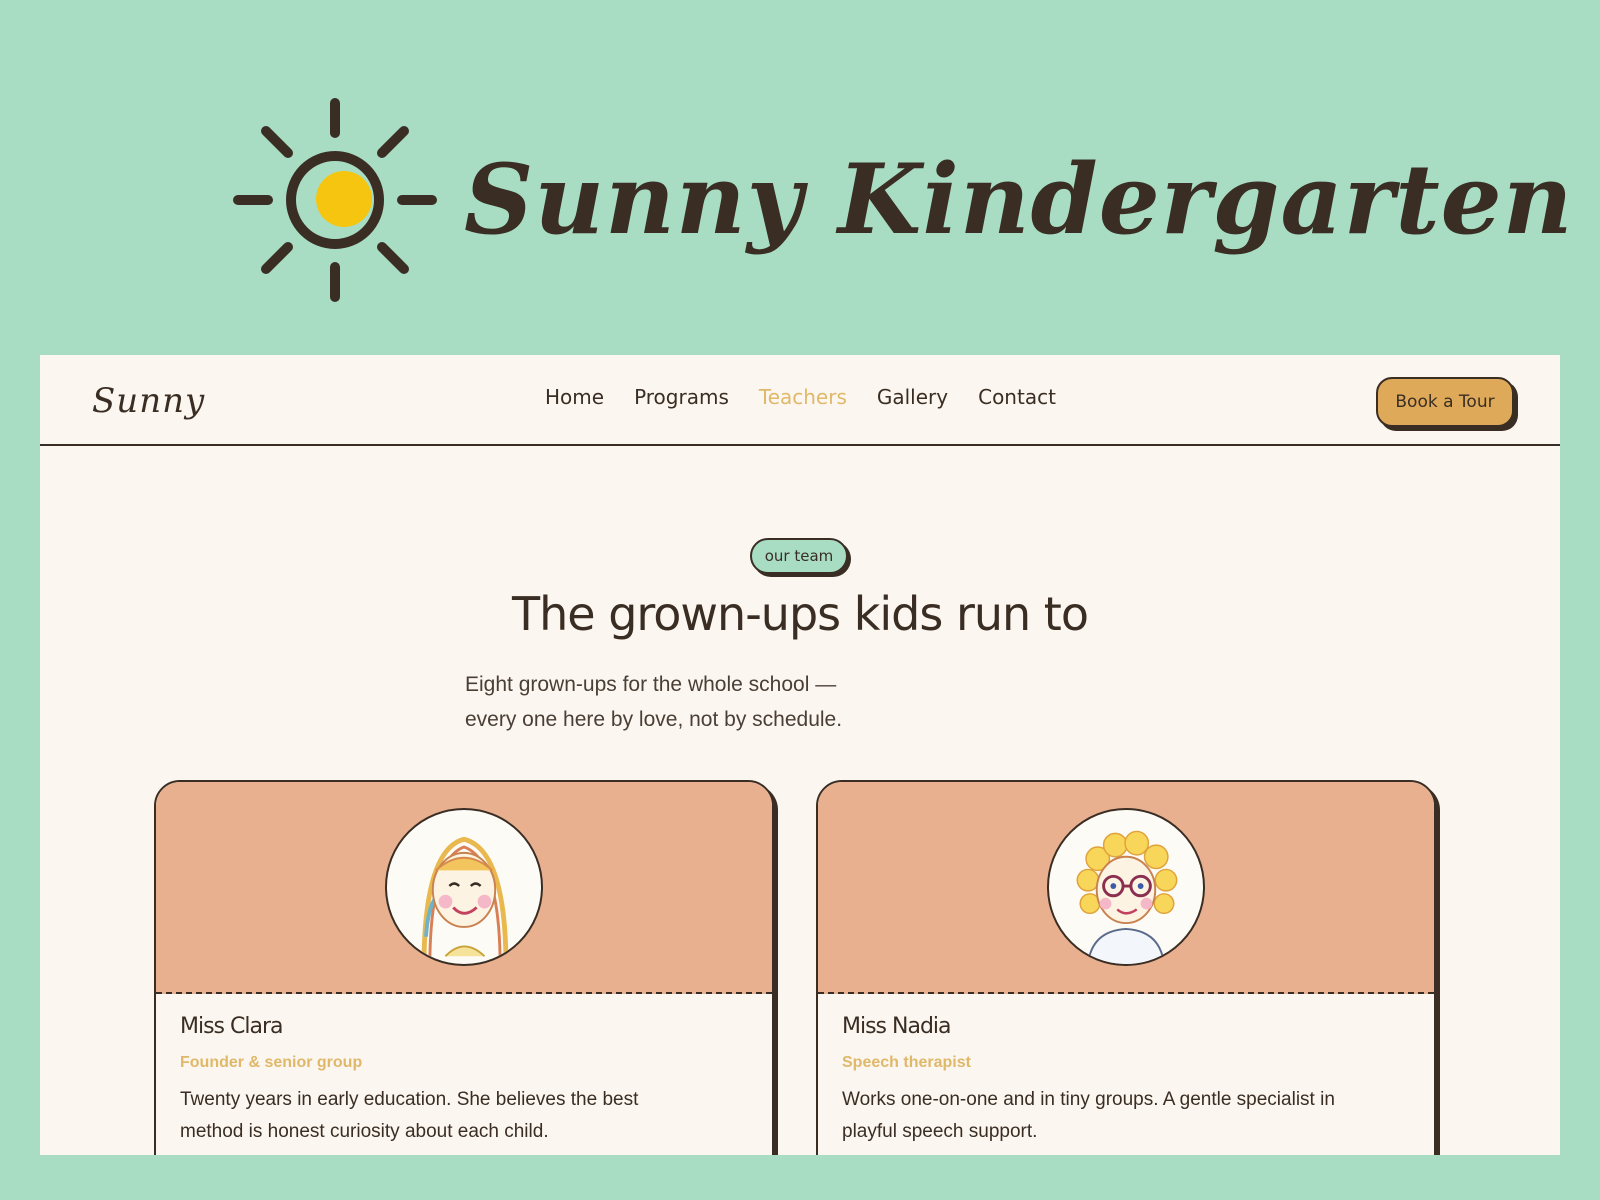 This screenshot has width=1600, height=1200. Describe the element at coordinates (940, 1131) in the screenshot. I see `teacher-description-line: playful speech support.` at that location.